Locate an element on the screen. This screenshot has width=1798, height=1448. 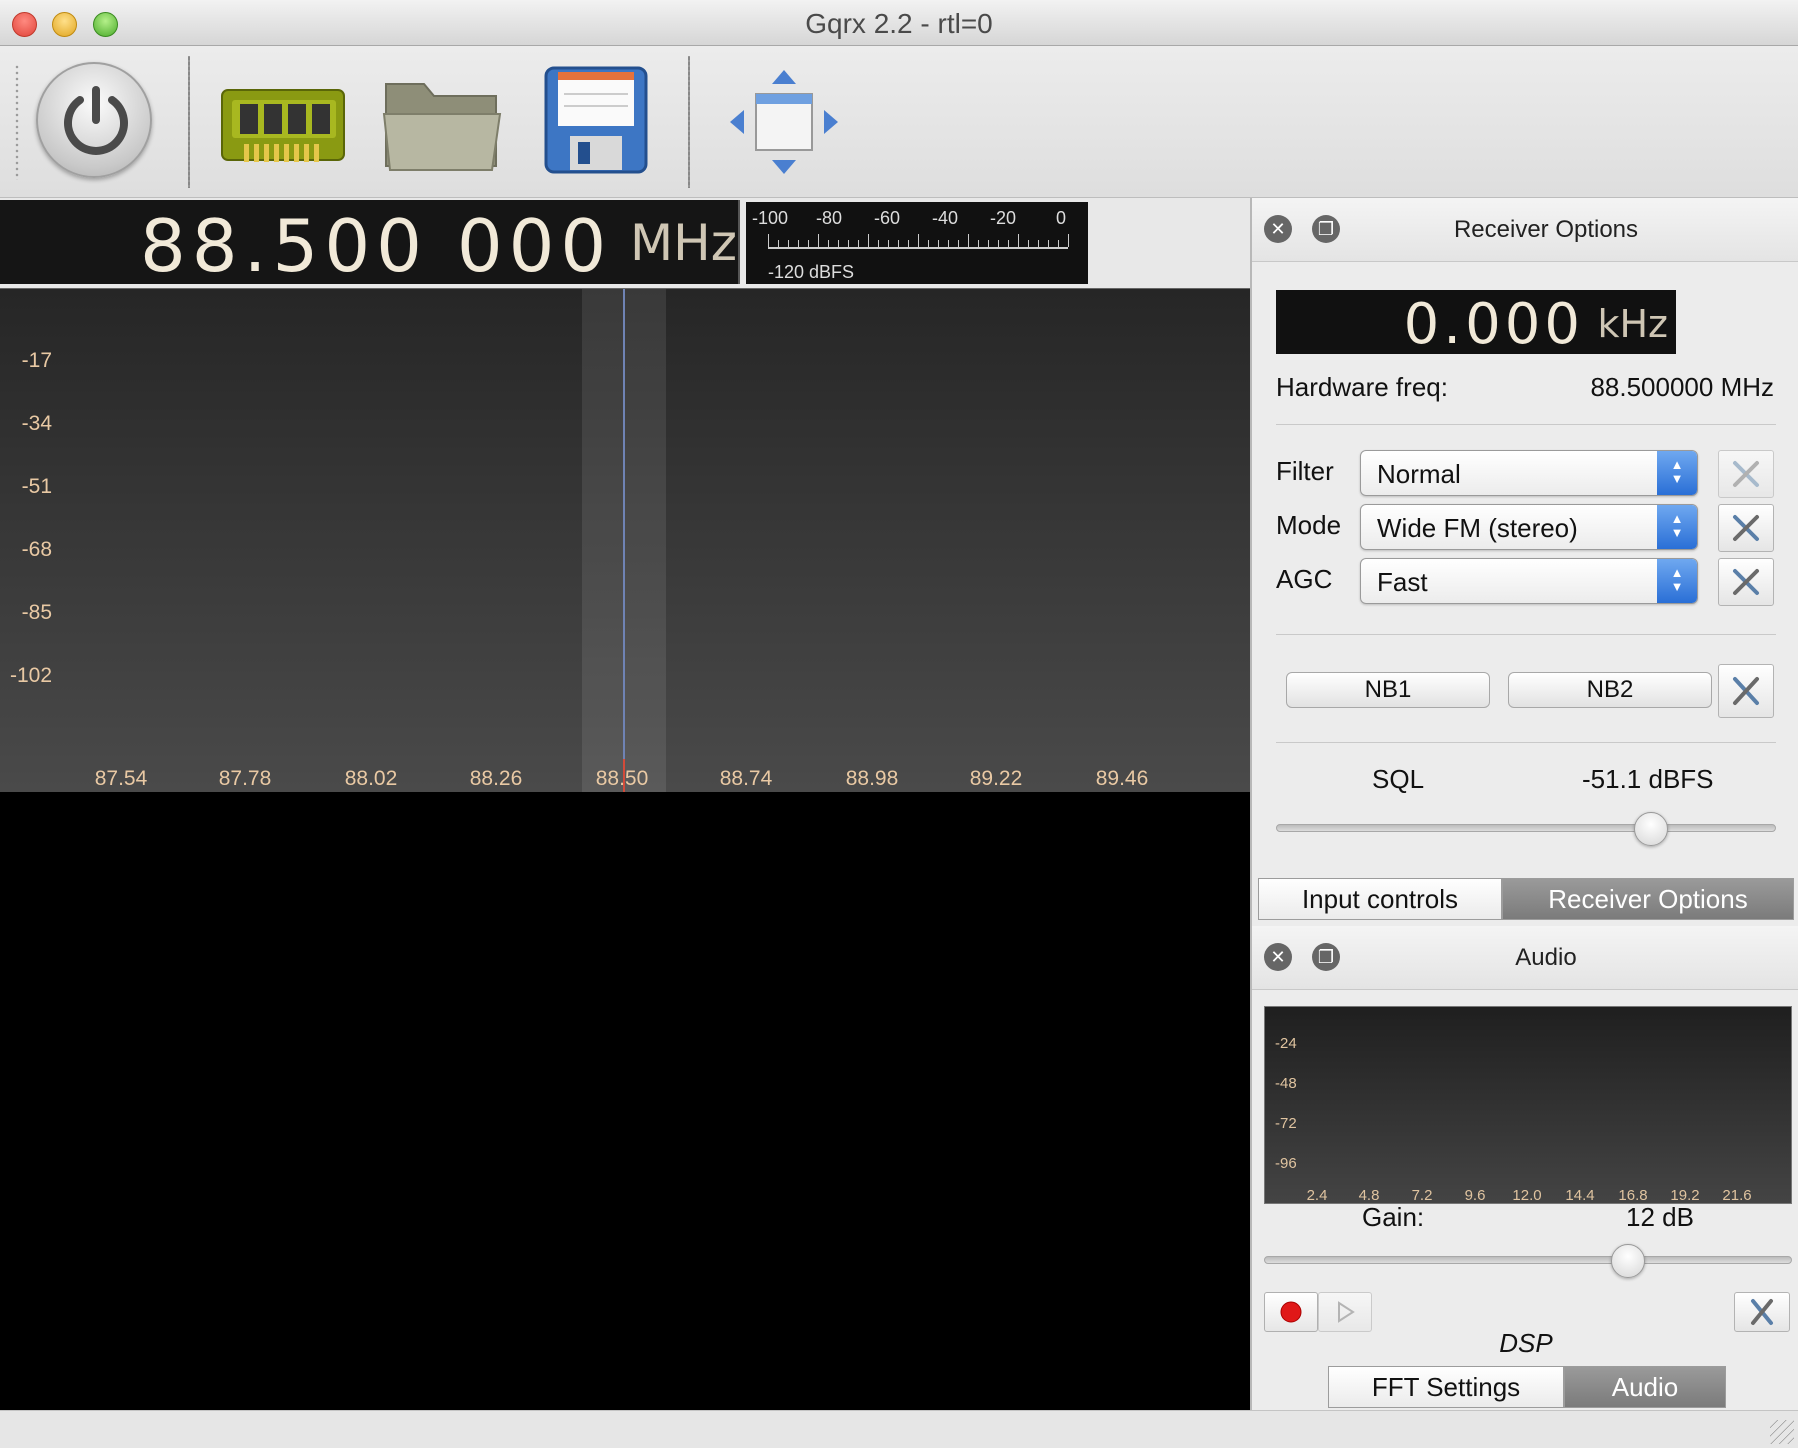
dock-arrows-icon is located at coordinates (784, 122).